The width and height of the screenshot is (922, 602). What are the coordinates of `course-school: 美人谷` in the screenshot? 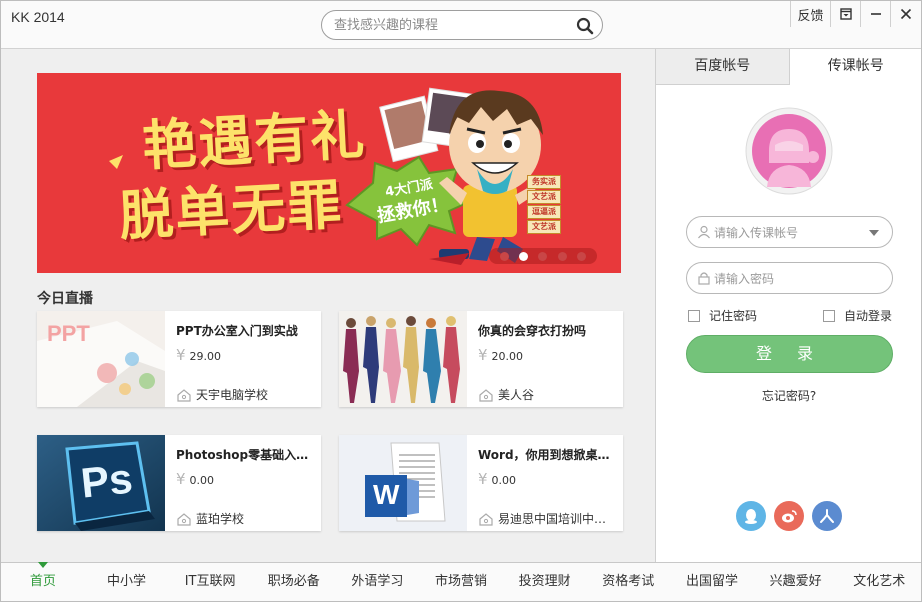 It's located at (506, 394).